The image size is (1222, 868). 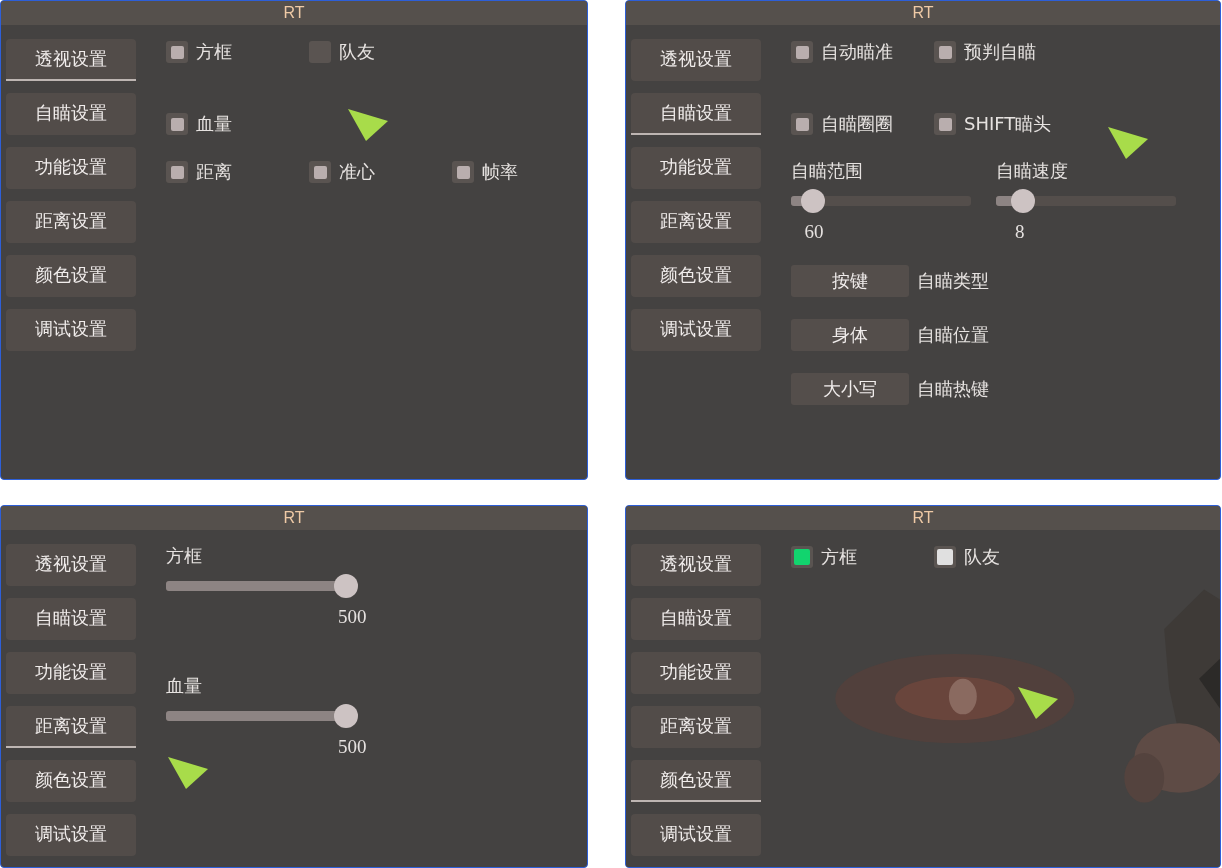 I want to click on option-label: 自瞄热键, so click(x=953, y=389).